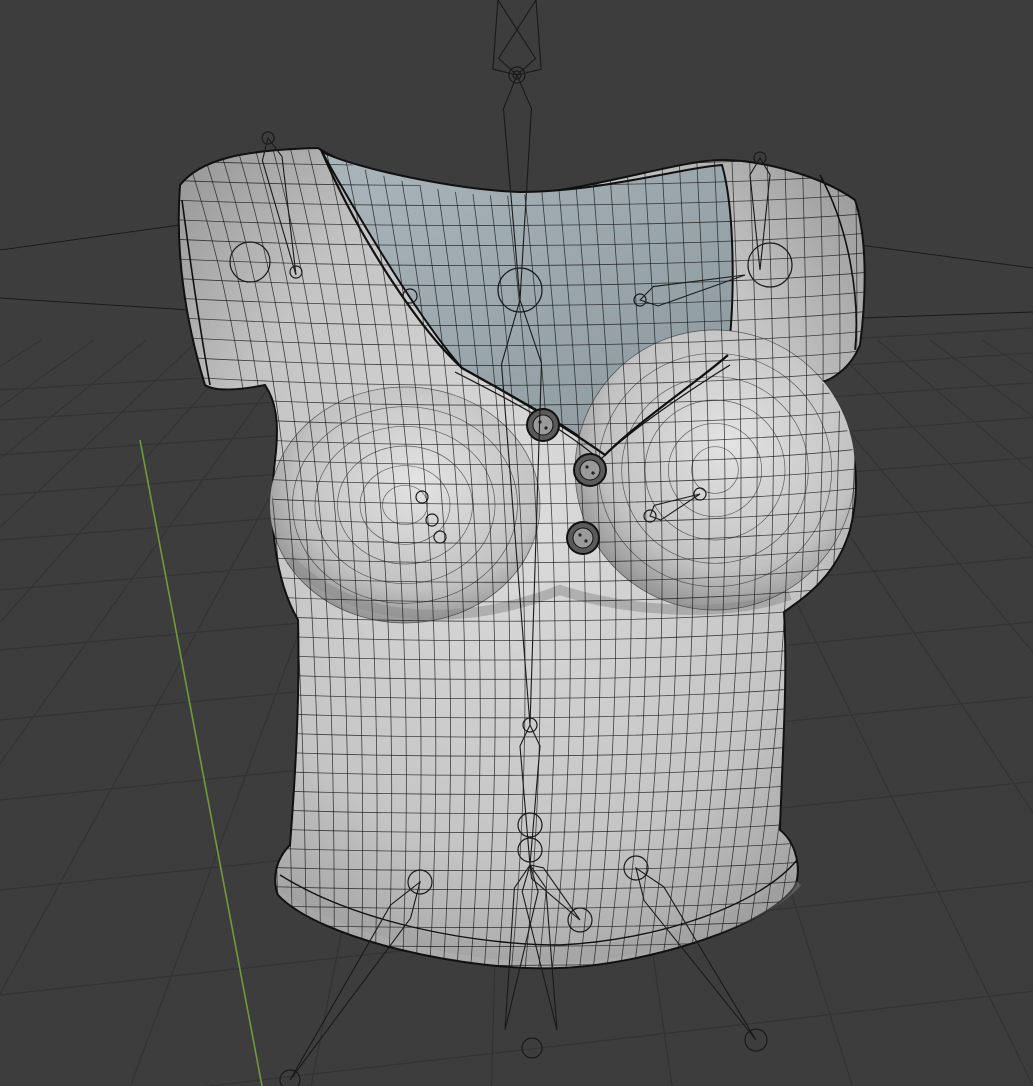  I want to click on right-breast-shape, so click(715, 470).